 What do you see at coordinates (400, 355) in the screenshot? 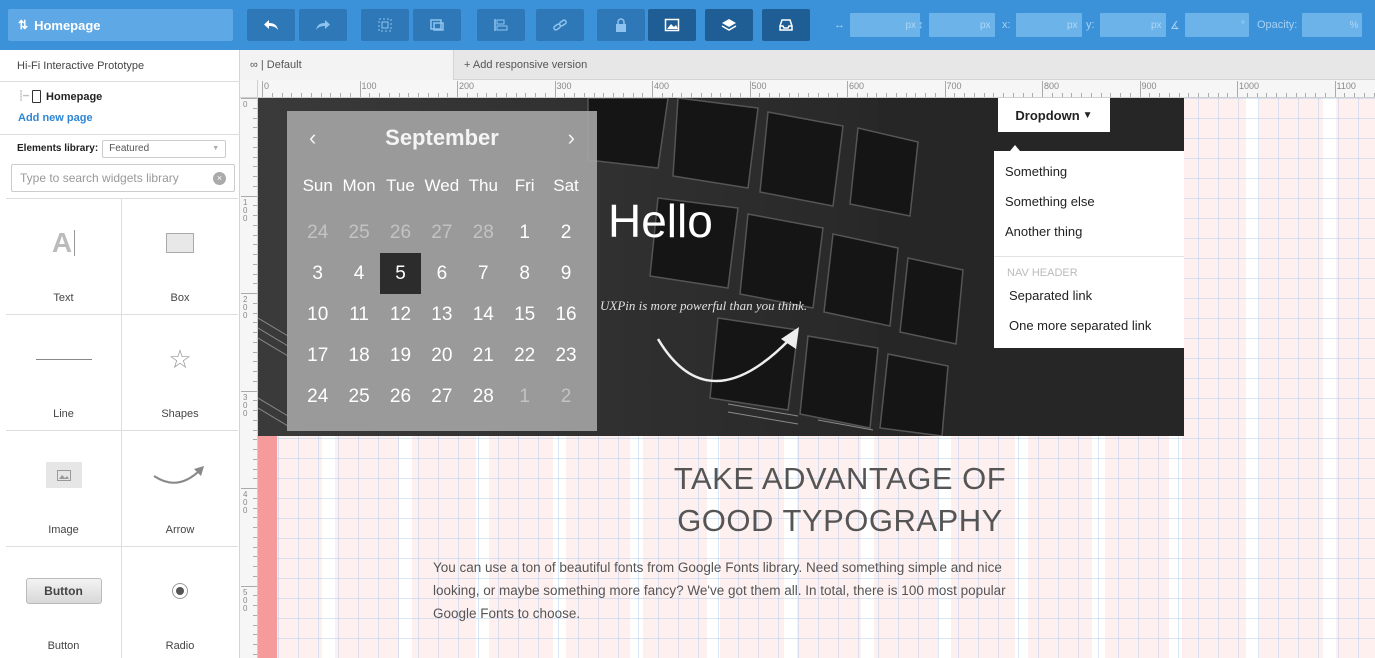
I see `calendar-day: 19` at bounding box center [400, 355].